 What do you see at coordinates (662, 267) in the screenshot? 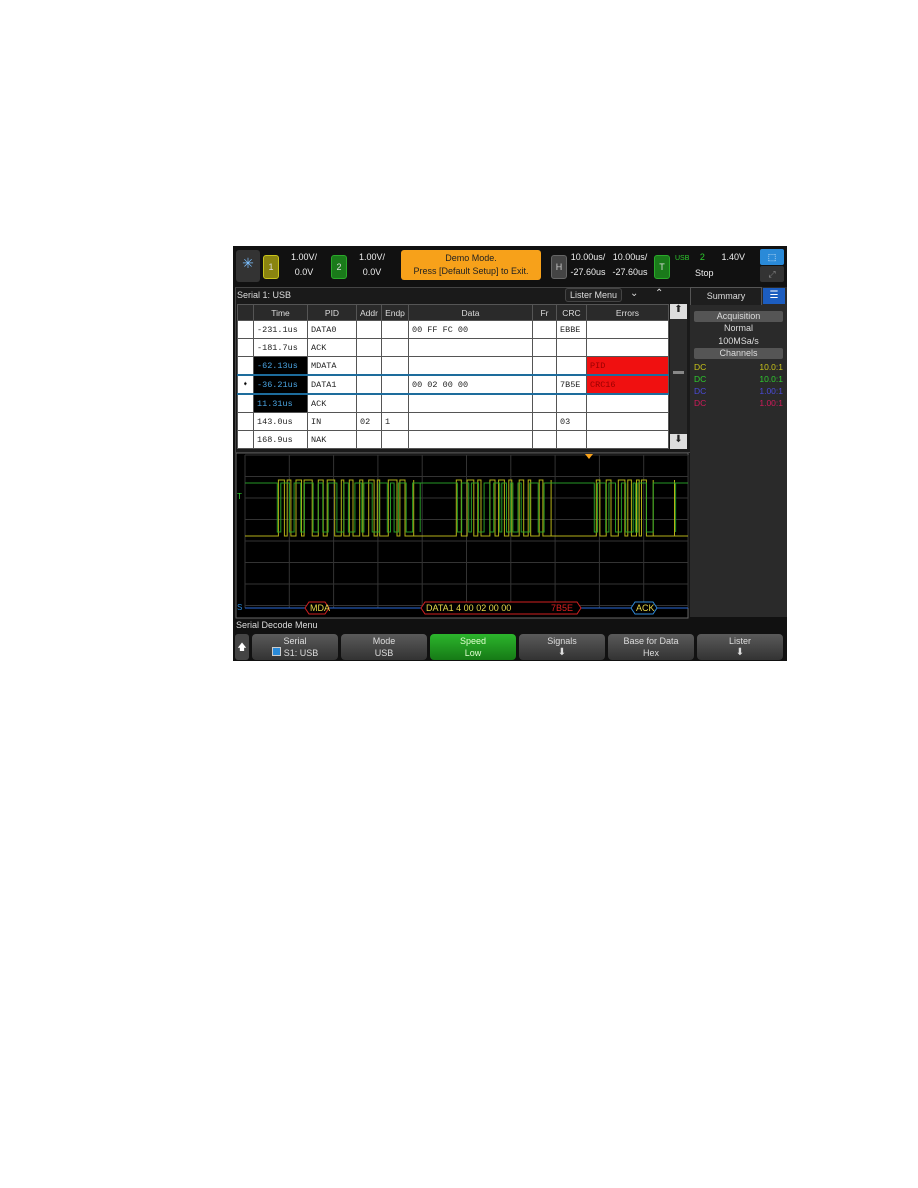
I see `trigger-button: T` at bounding box center [662, 267].